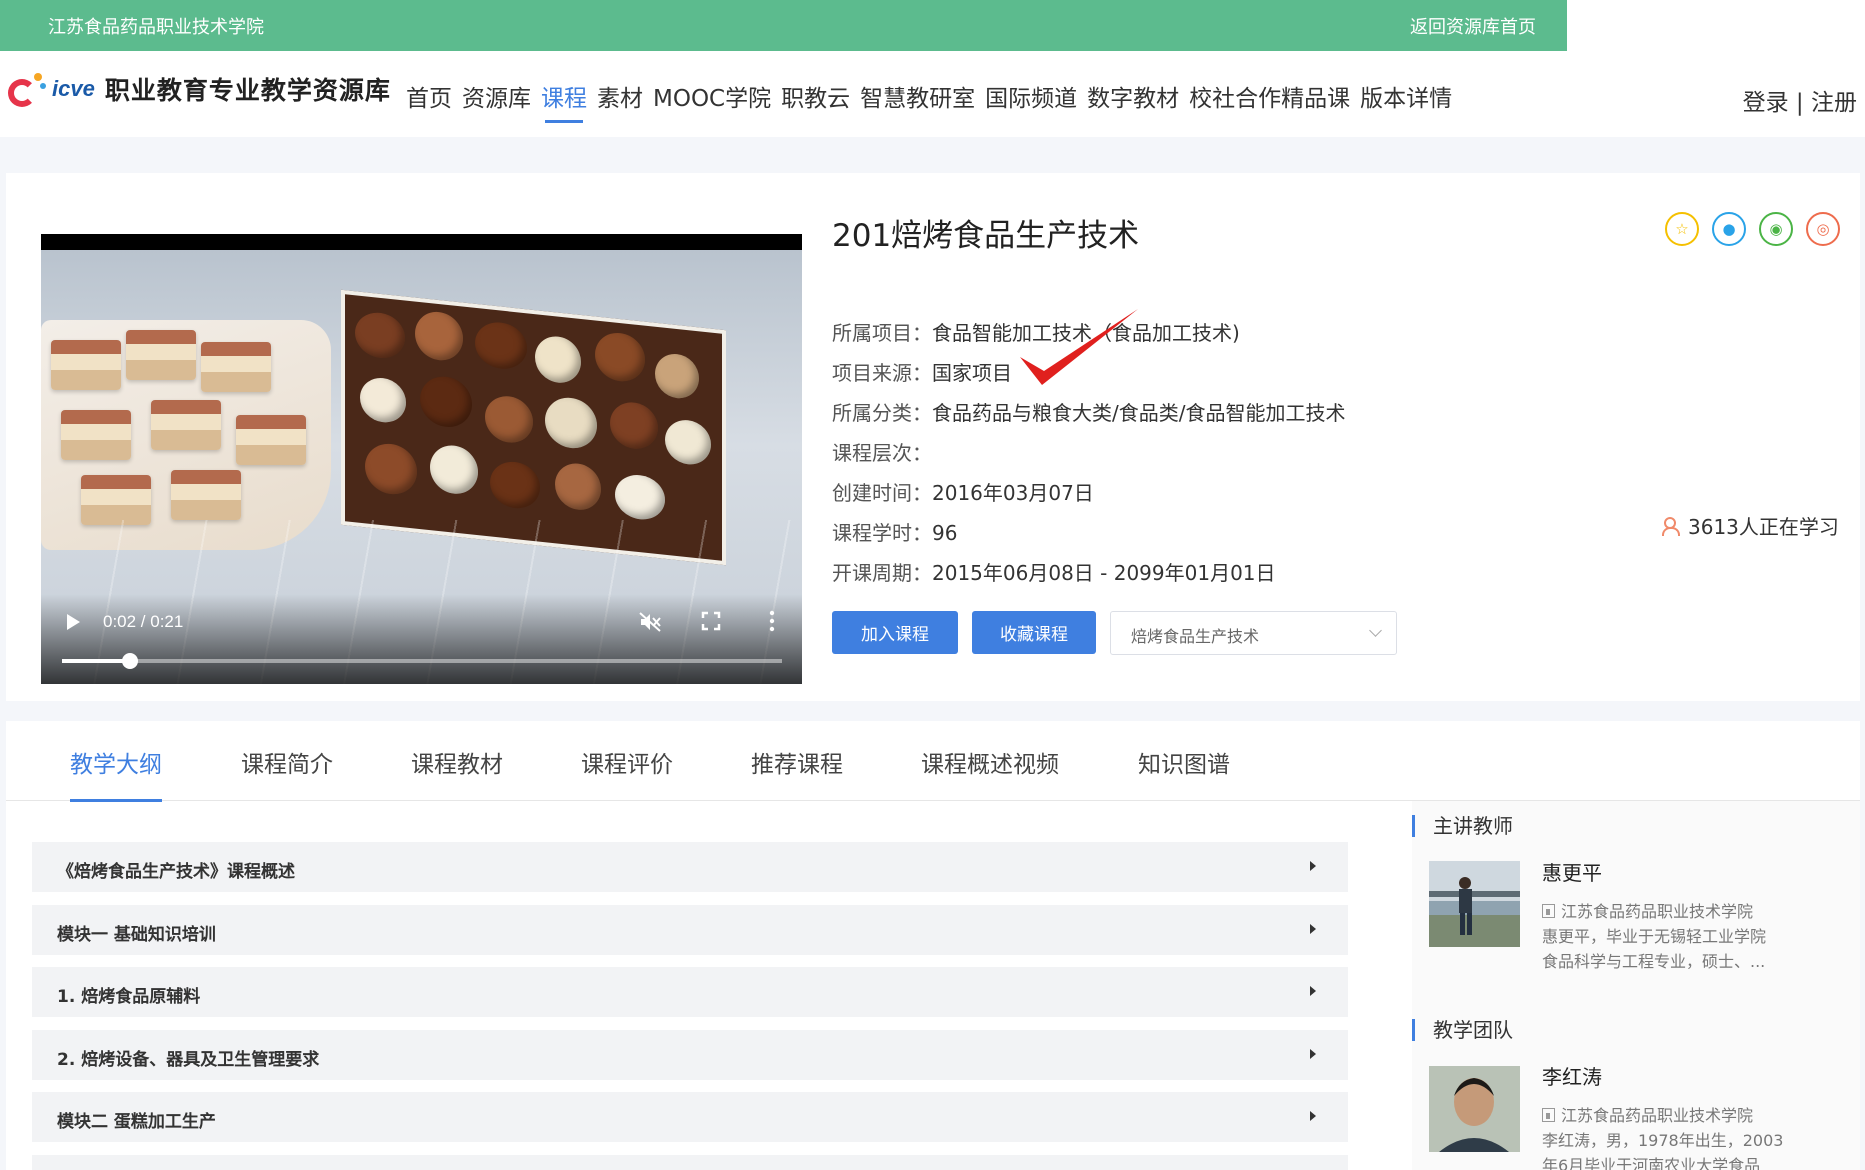 The image size is (1865, 1170). Describe the element at coordinates (186, 435) in the screenshot. I see `cake-plate-image` at that location.